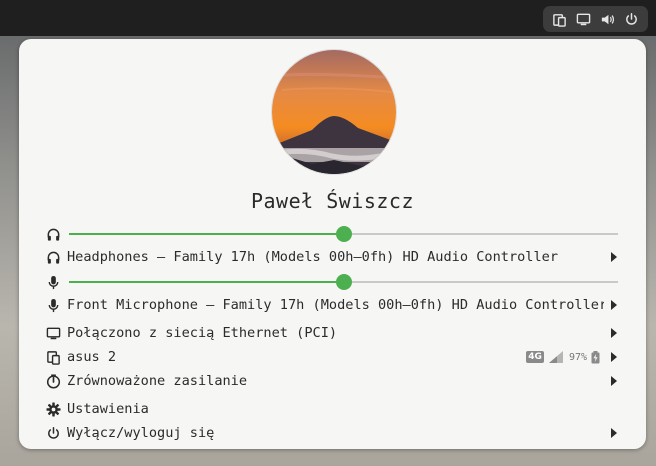 This screenshot has width=656, height=466. What do you see at coordinates (577, 357) in the screenshot?
I see `battery-percent: 97%` at bounding box center [577, 357].